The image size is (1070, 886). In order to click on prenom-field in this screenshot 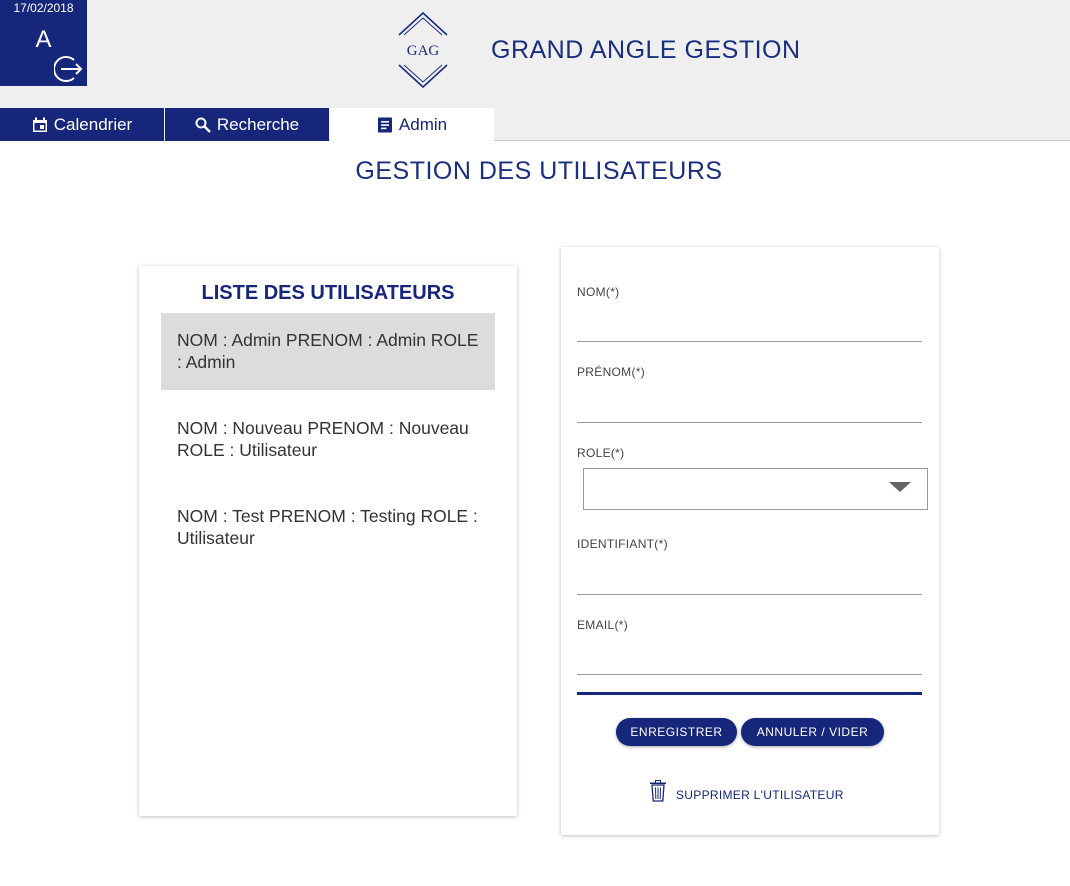, I will do `click(749, 408)`.